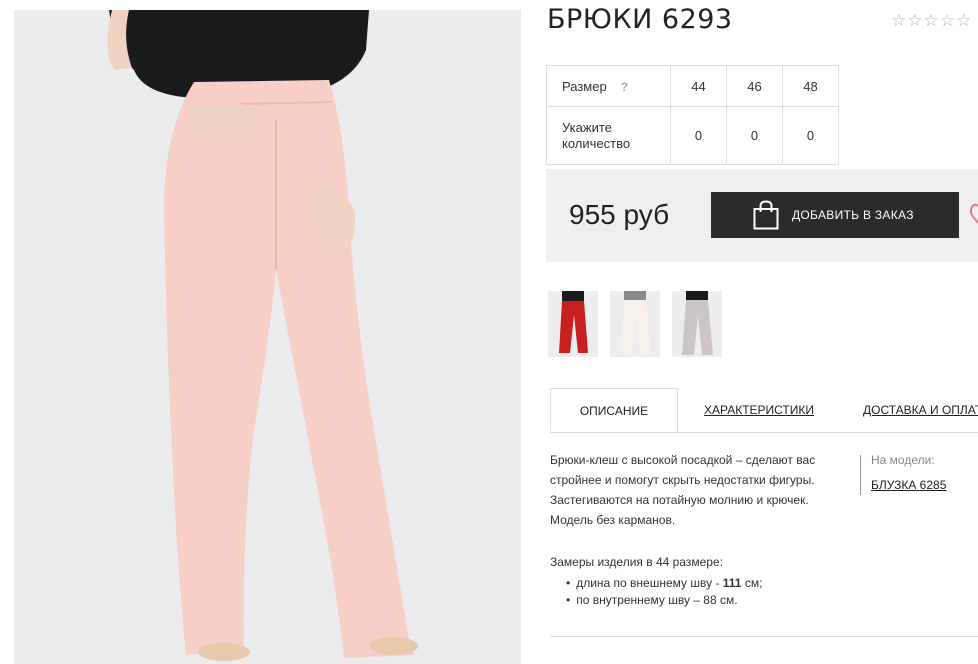 Image resolution: width=978 pixels, height=664 pixels. What do you see at coordinates (754, 86) in the screenshot?
I see `size-46: 46` at bounding box center [754, 86].